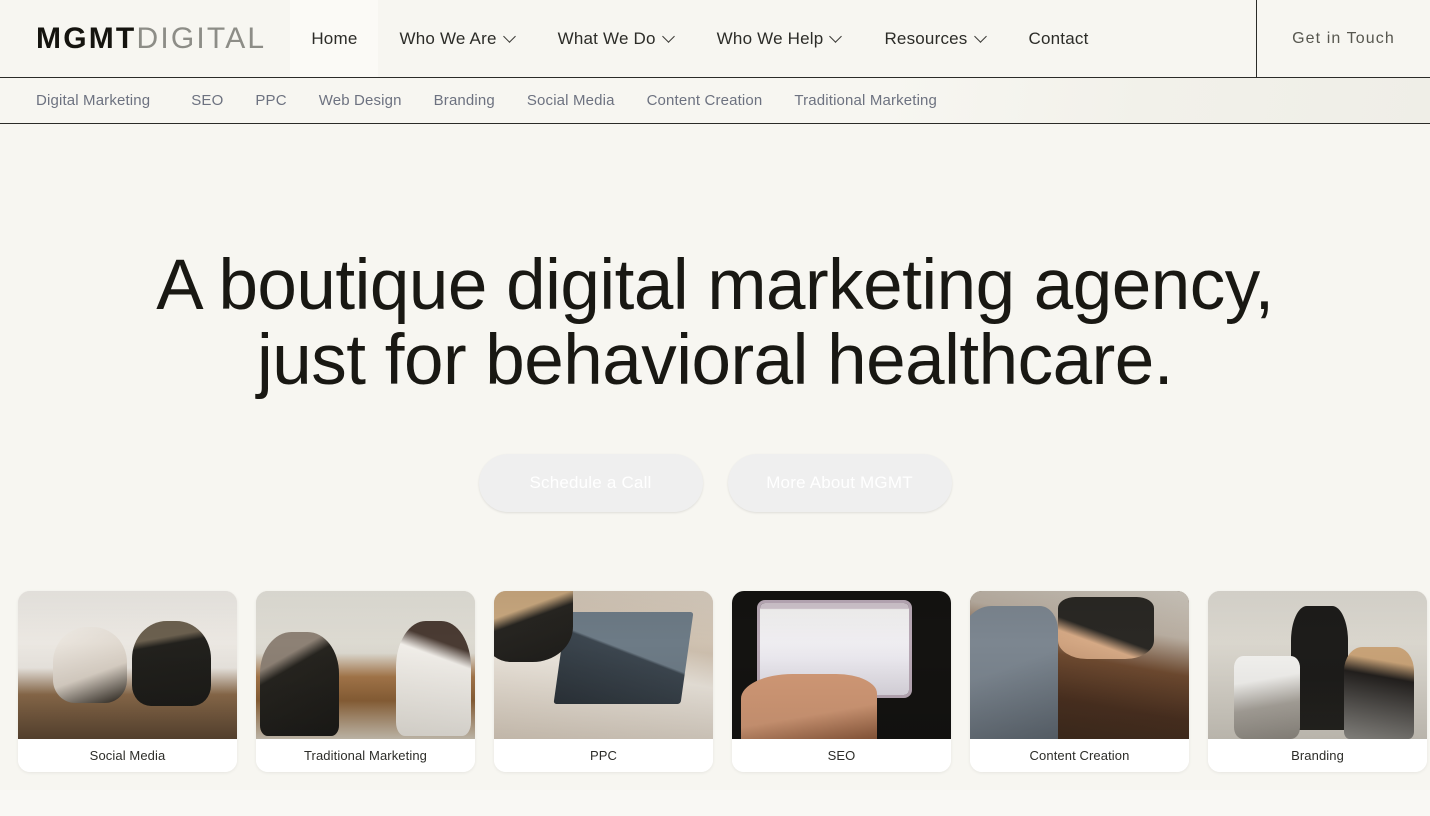  Describe the element at coordinates (926, 38) in the screenshot. I see `nav-item-resources-label: Resources` at that location.